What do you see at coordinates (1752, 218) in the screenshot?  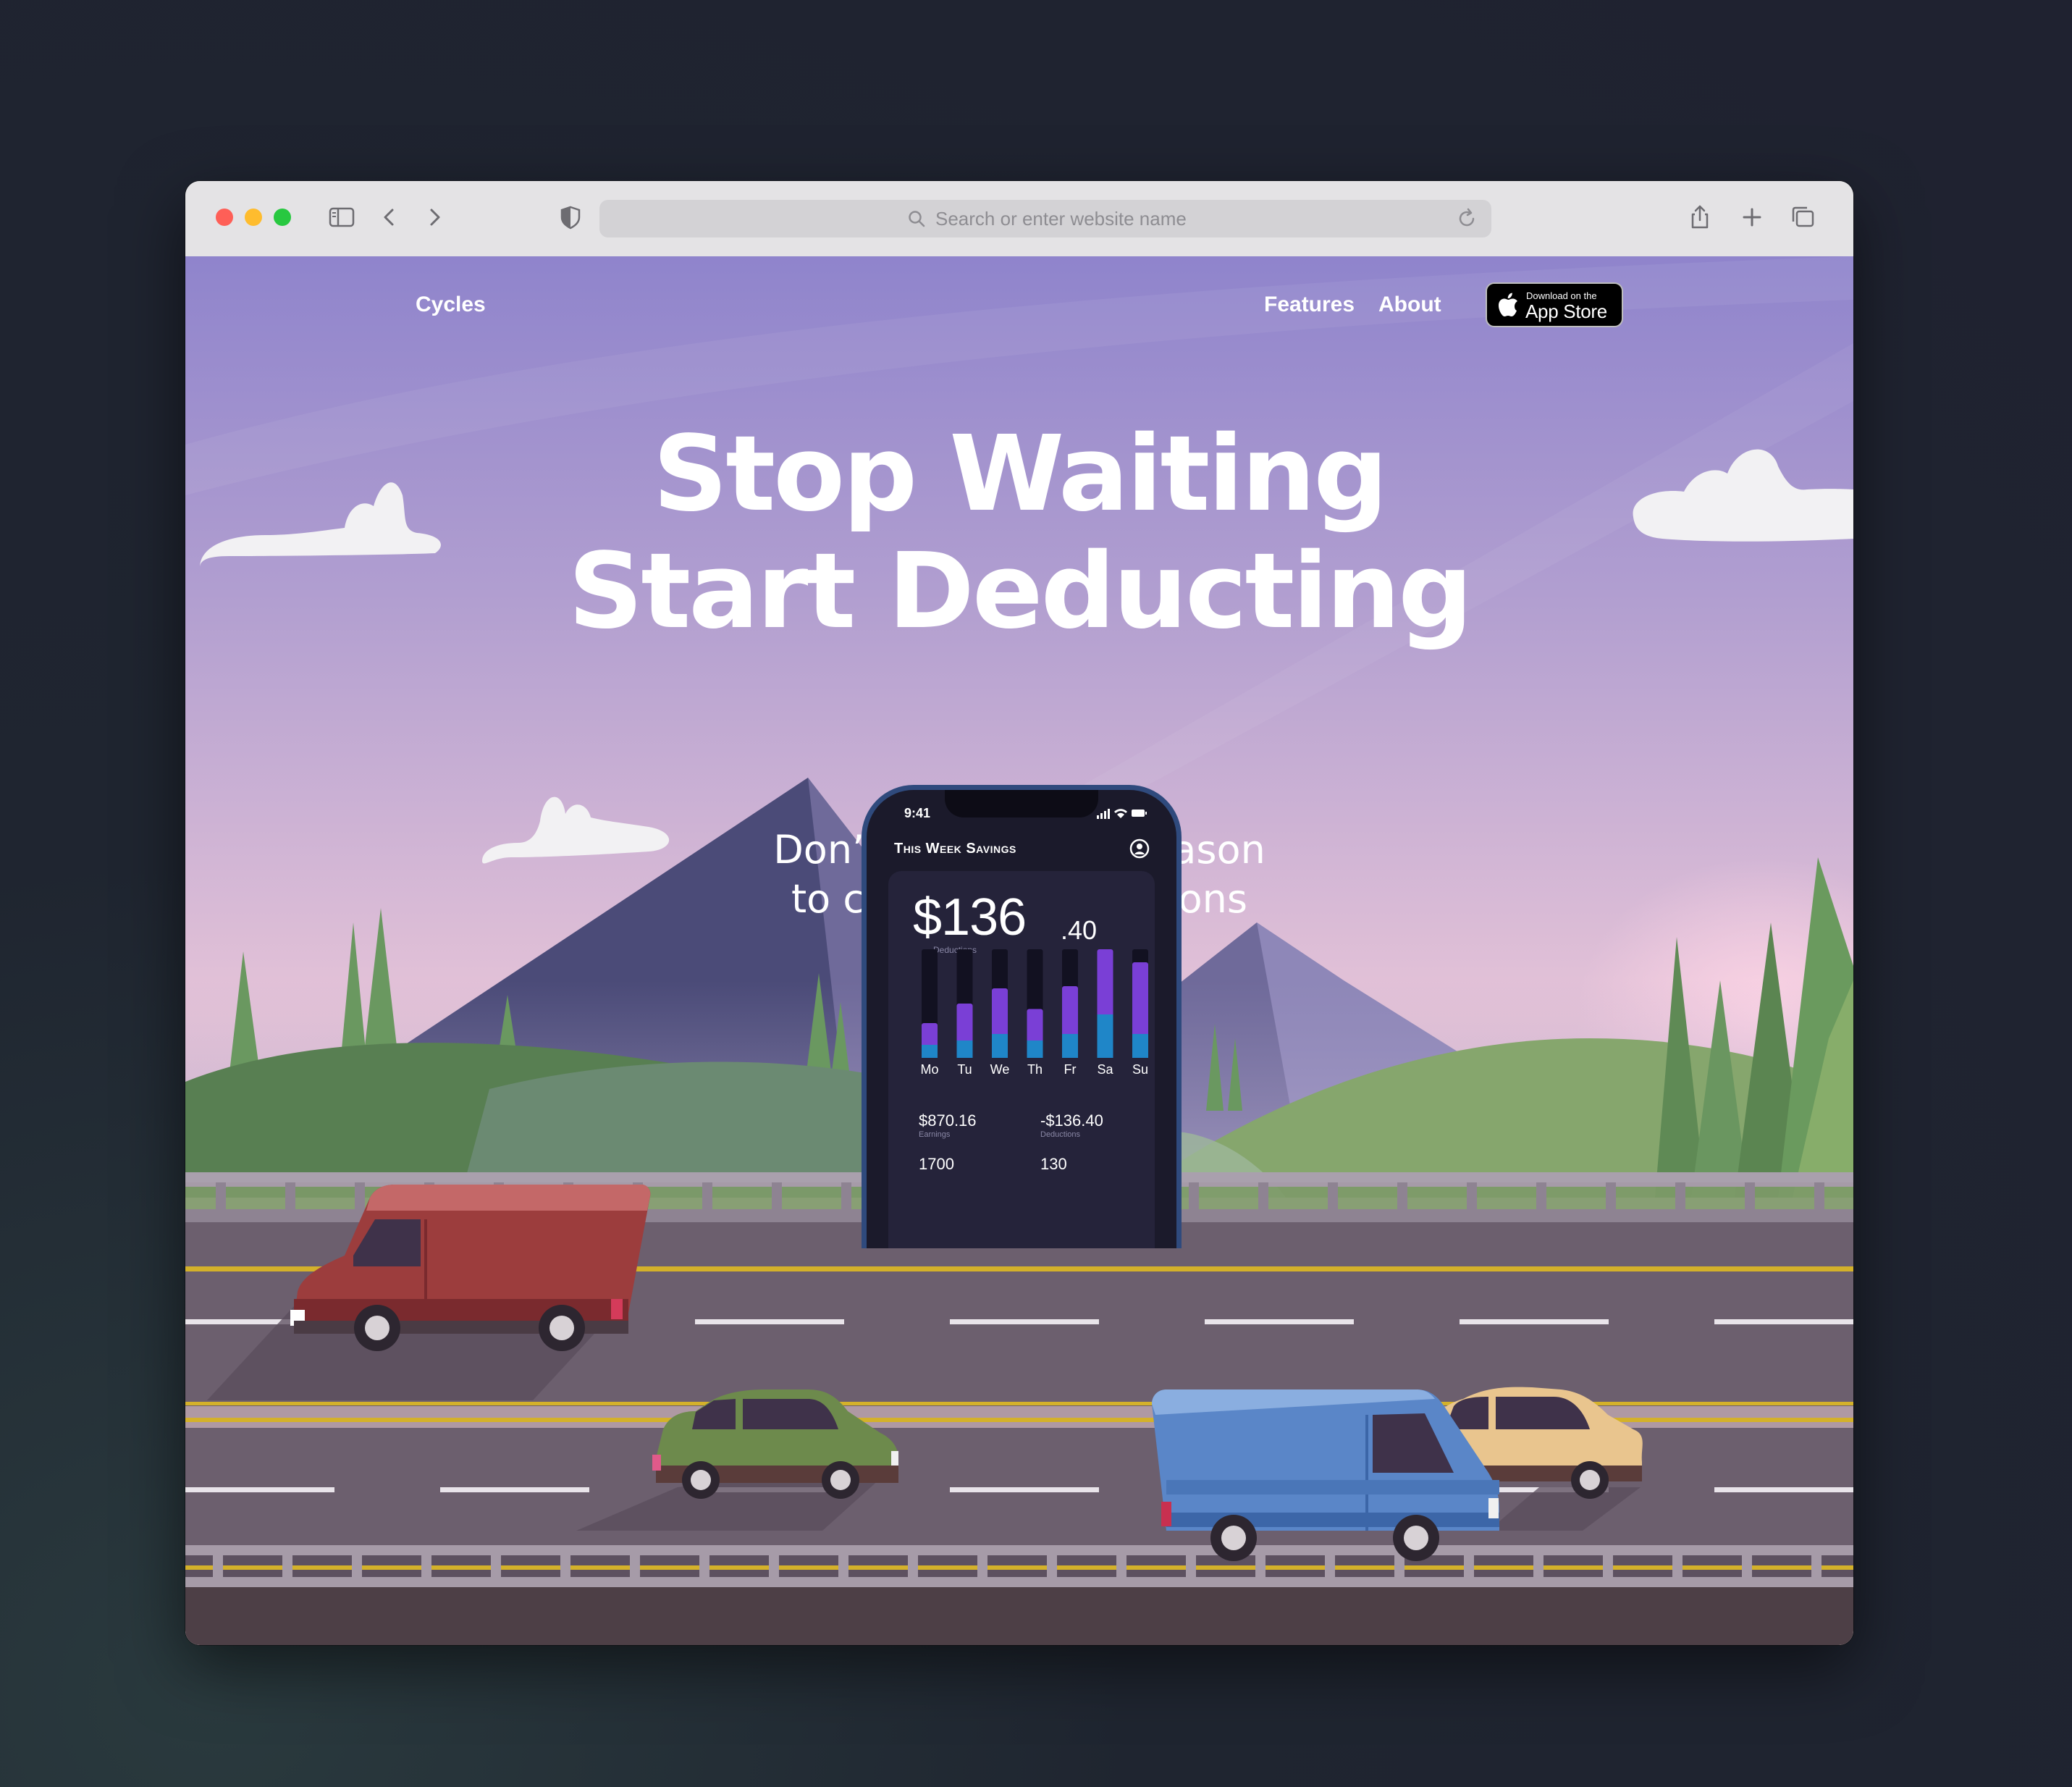 I see `new-tab-icon` at bounding box center [1752, 218].